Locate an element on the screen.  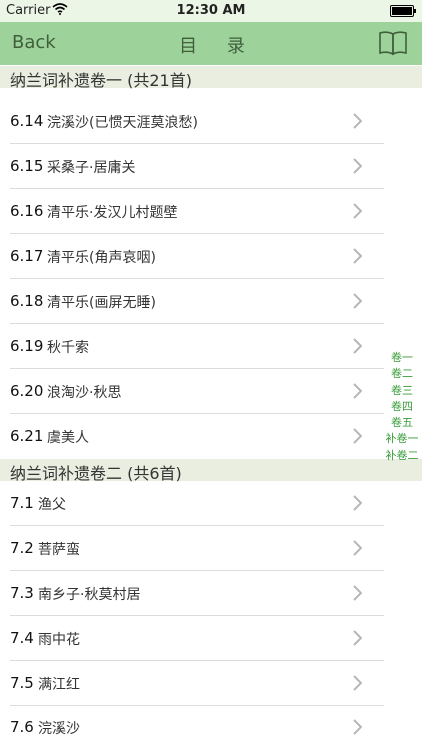
list-item: 7.4 雨中花 is located at coordinates (192, 639).